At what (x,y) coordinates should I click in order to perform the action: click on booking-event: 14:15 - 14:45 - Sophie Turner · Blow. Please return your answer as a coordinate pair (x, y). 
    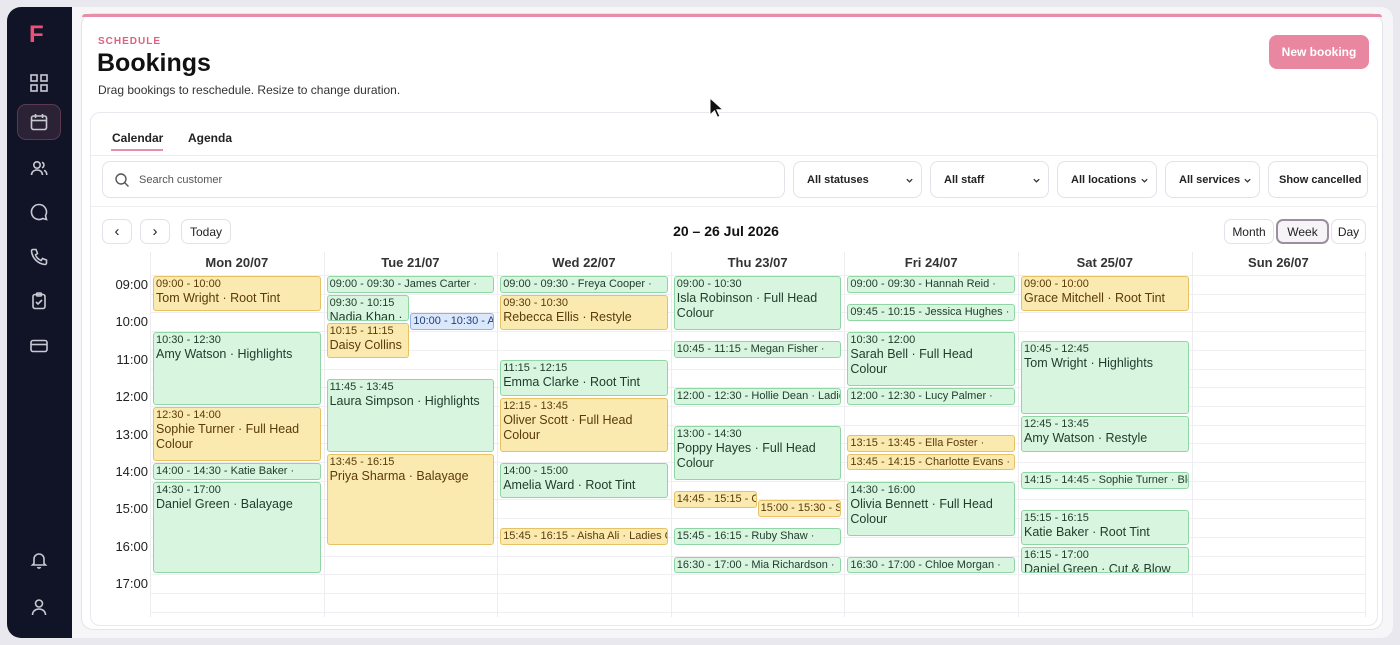
    Looking at the image, I should click on (1105, 481).